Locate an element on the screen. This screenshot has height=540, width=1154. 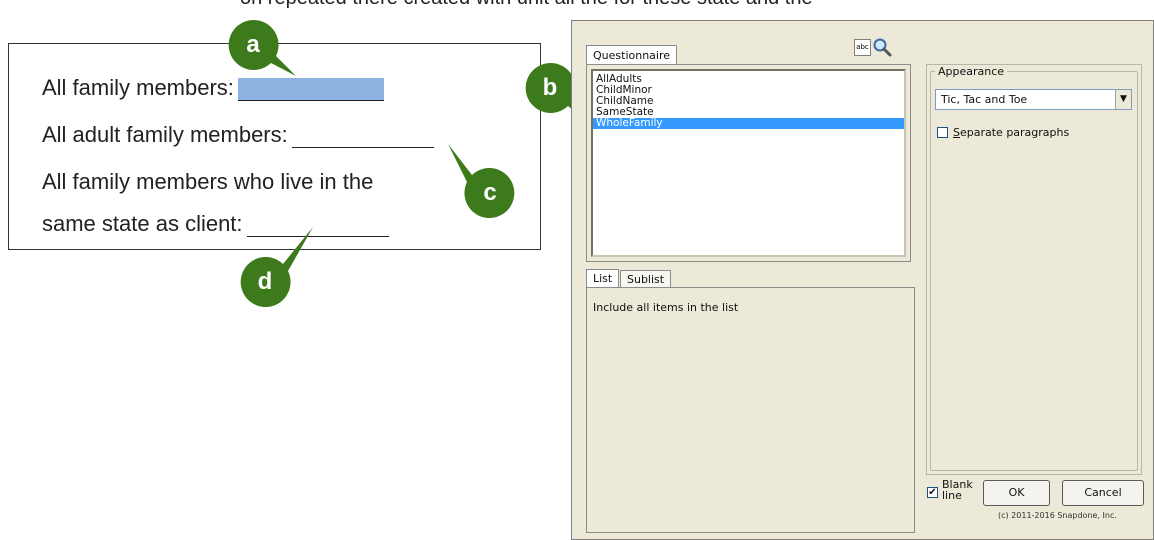
callout-d: d is located at coordinates (275, 268).